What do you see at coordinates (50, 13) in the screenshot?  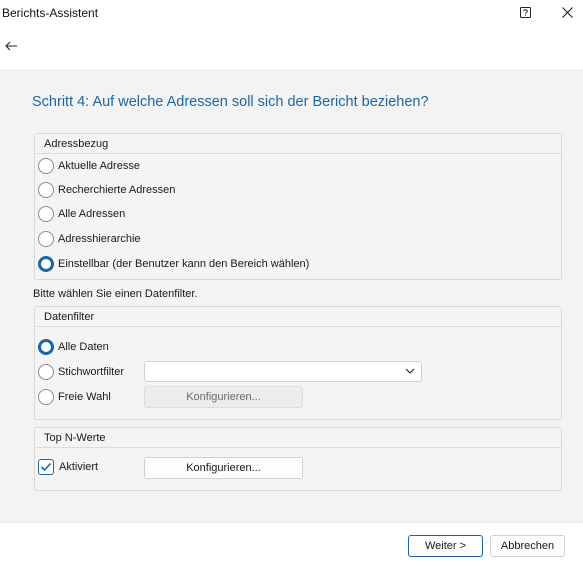 I see `window-title: Berichts-Assistent` at bounding box center [50, 13].